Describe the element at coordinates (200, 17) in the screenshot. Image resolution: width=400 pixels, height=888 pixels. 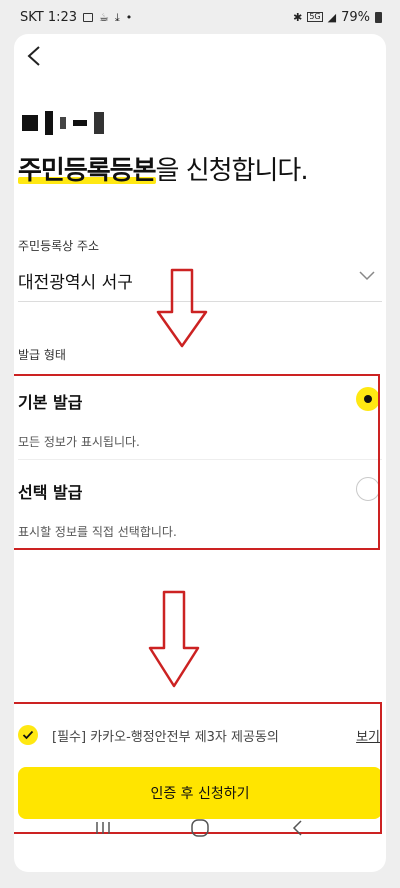
I see `status-bar: SKT 1:23 ☕ ⤓ • ✱ 5G ◢ 79%` at that location.